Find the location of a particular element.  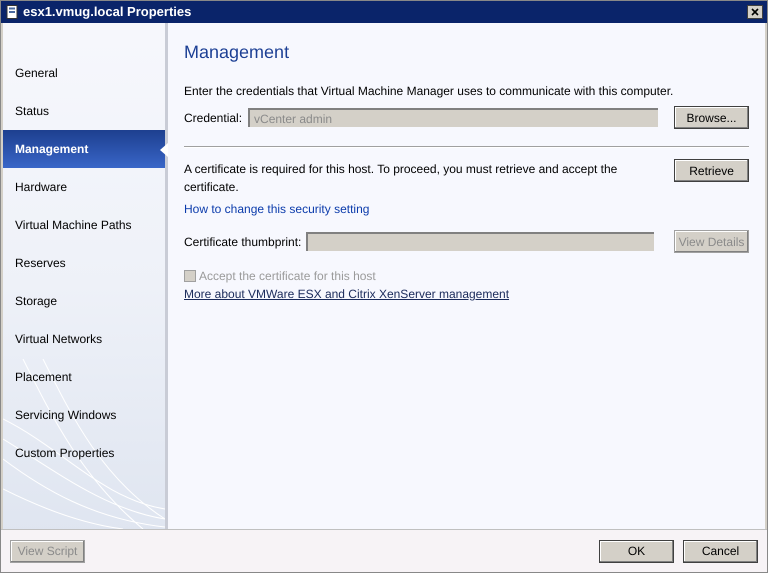

close-icon is located at coordinates (755, 12).